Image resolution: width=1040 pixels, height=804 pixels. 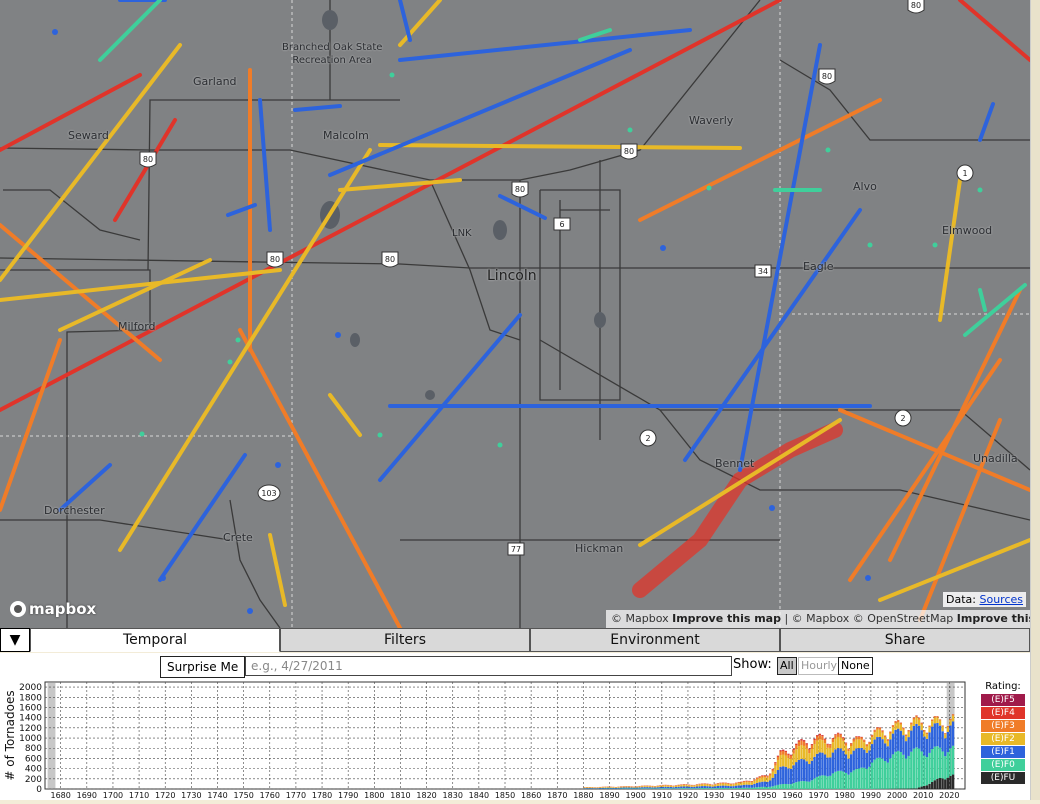 What do you see at coordinates (202, 667) in the screenshot?
I see `surprise-me-button: Surprise Me` at bounding box center [202, 667].